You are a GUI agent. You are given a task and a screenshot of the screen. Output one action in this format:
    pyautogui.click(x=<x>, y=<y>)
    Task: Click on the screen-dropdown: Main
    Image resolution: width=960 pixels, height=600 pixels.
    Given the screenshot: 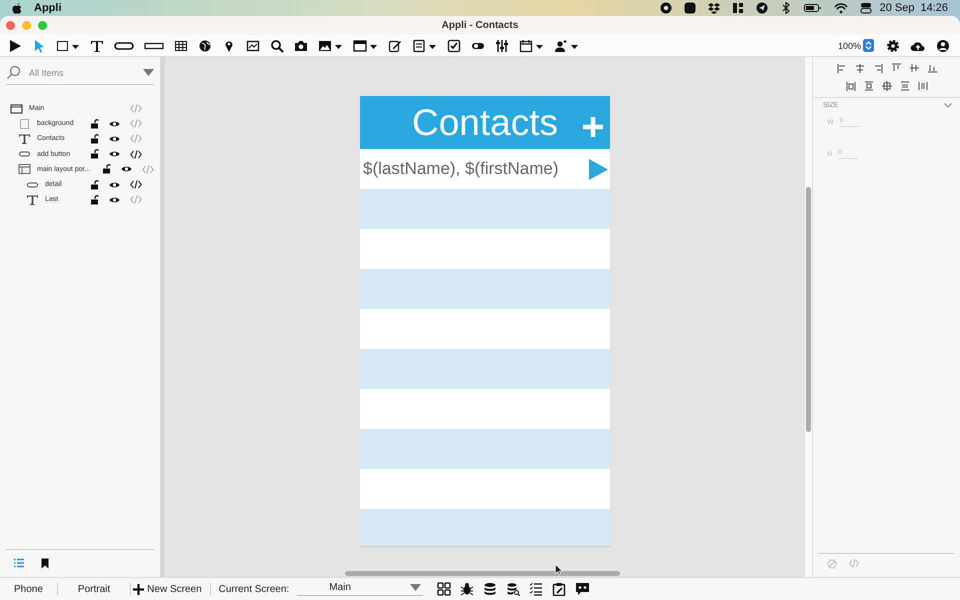 What is the action you would take?
    pyautogui.click(x=360, y=589)
    